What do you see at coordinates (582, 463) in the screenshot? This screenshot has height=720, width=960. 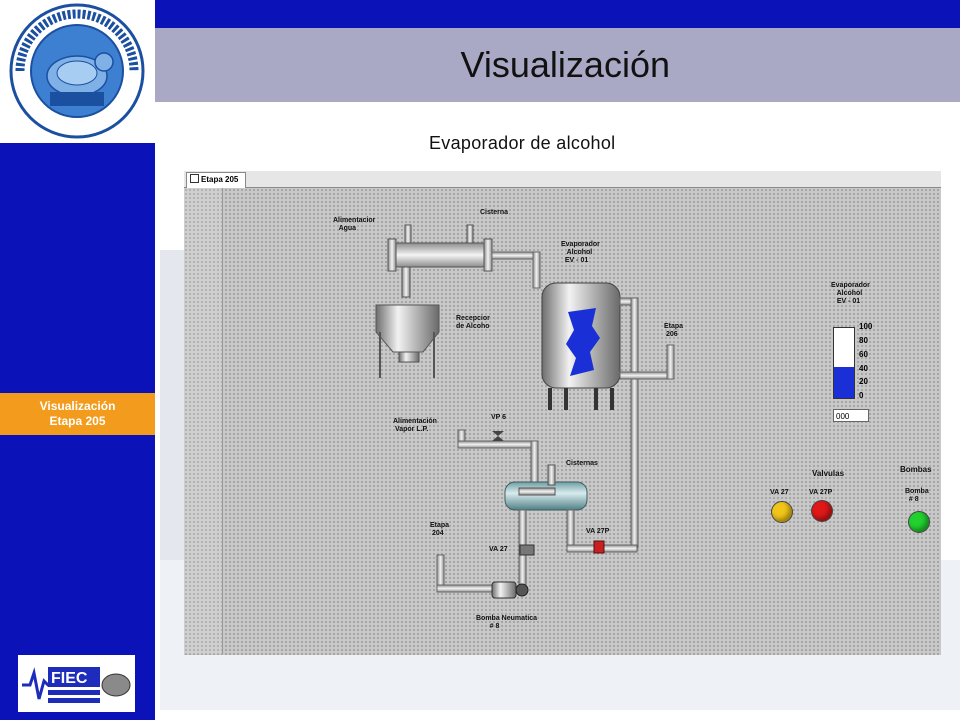 I see `label-cisternas: Cisternas` at bounding box center [582, 463].